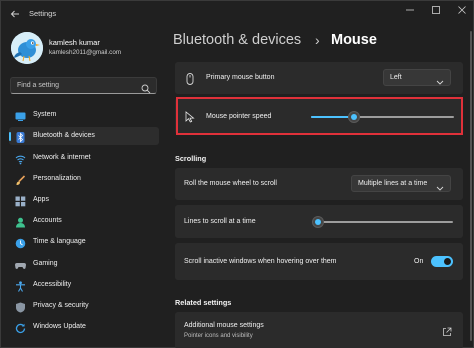 The width and height of the screenshot is (474, 348). I want to click on brush-icon, so click(20, 179).